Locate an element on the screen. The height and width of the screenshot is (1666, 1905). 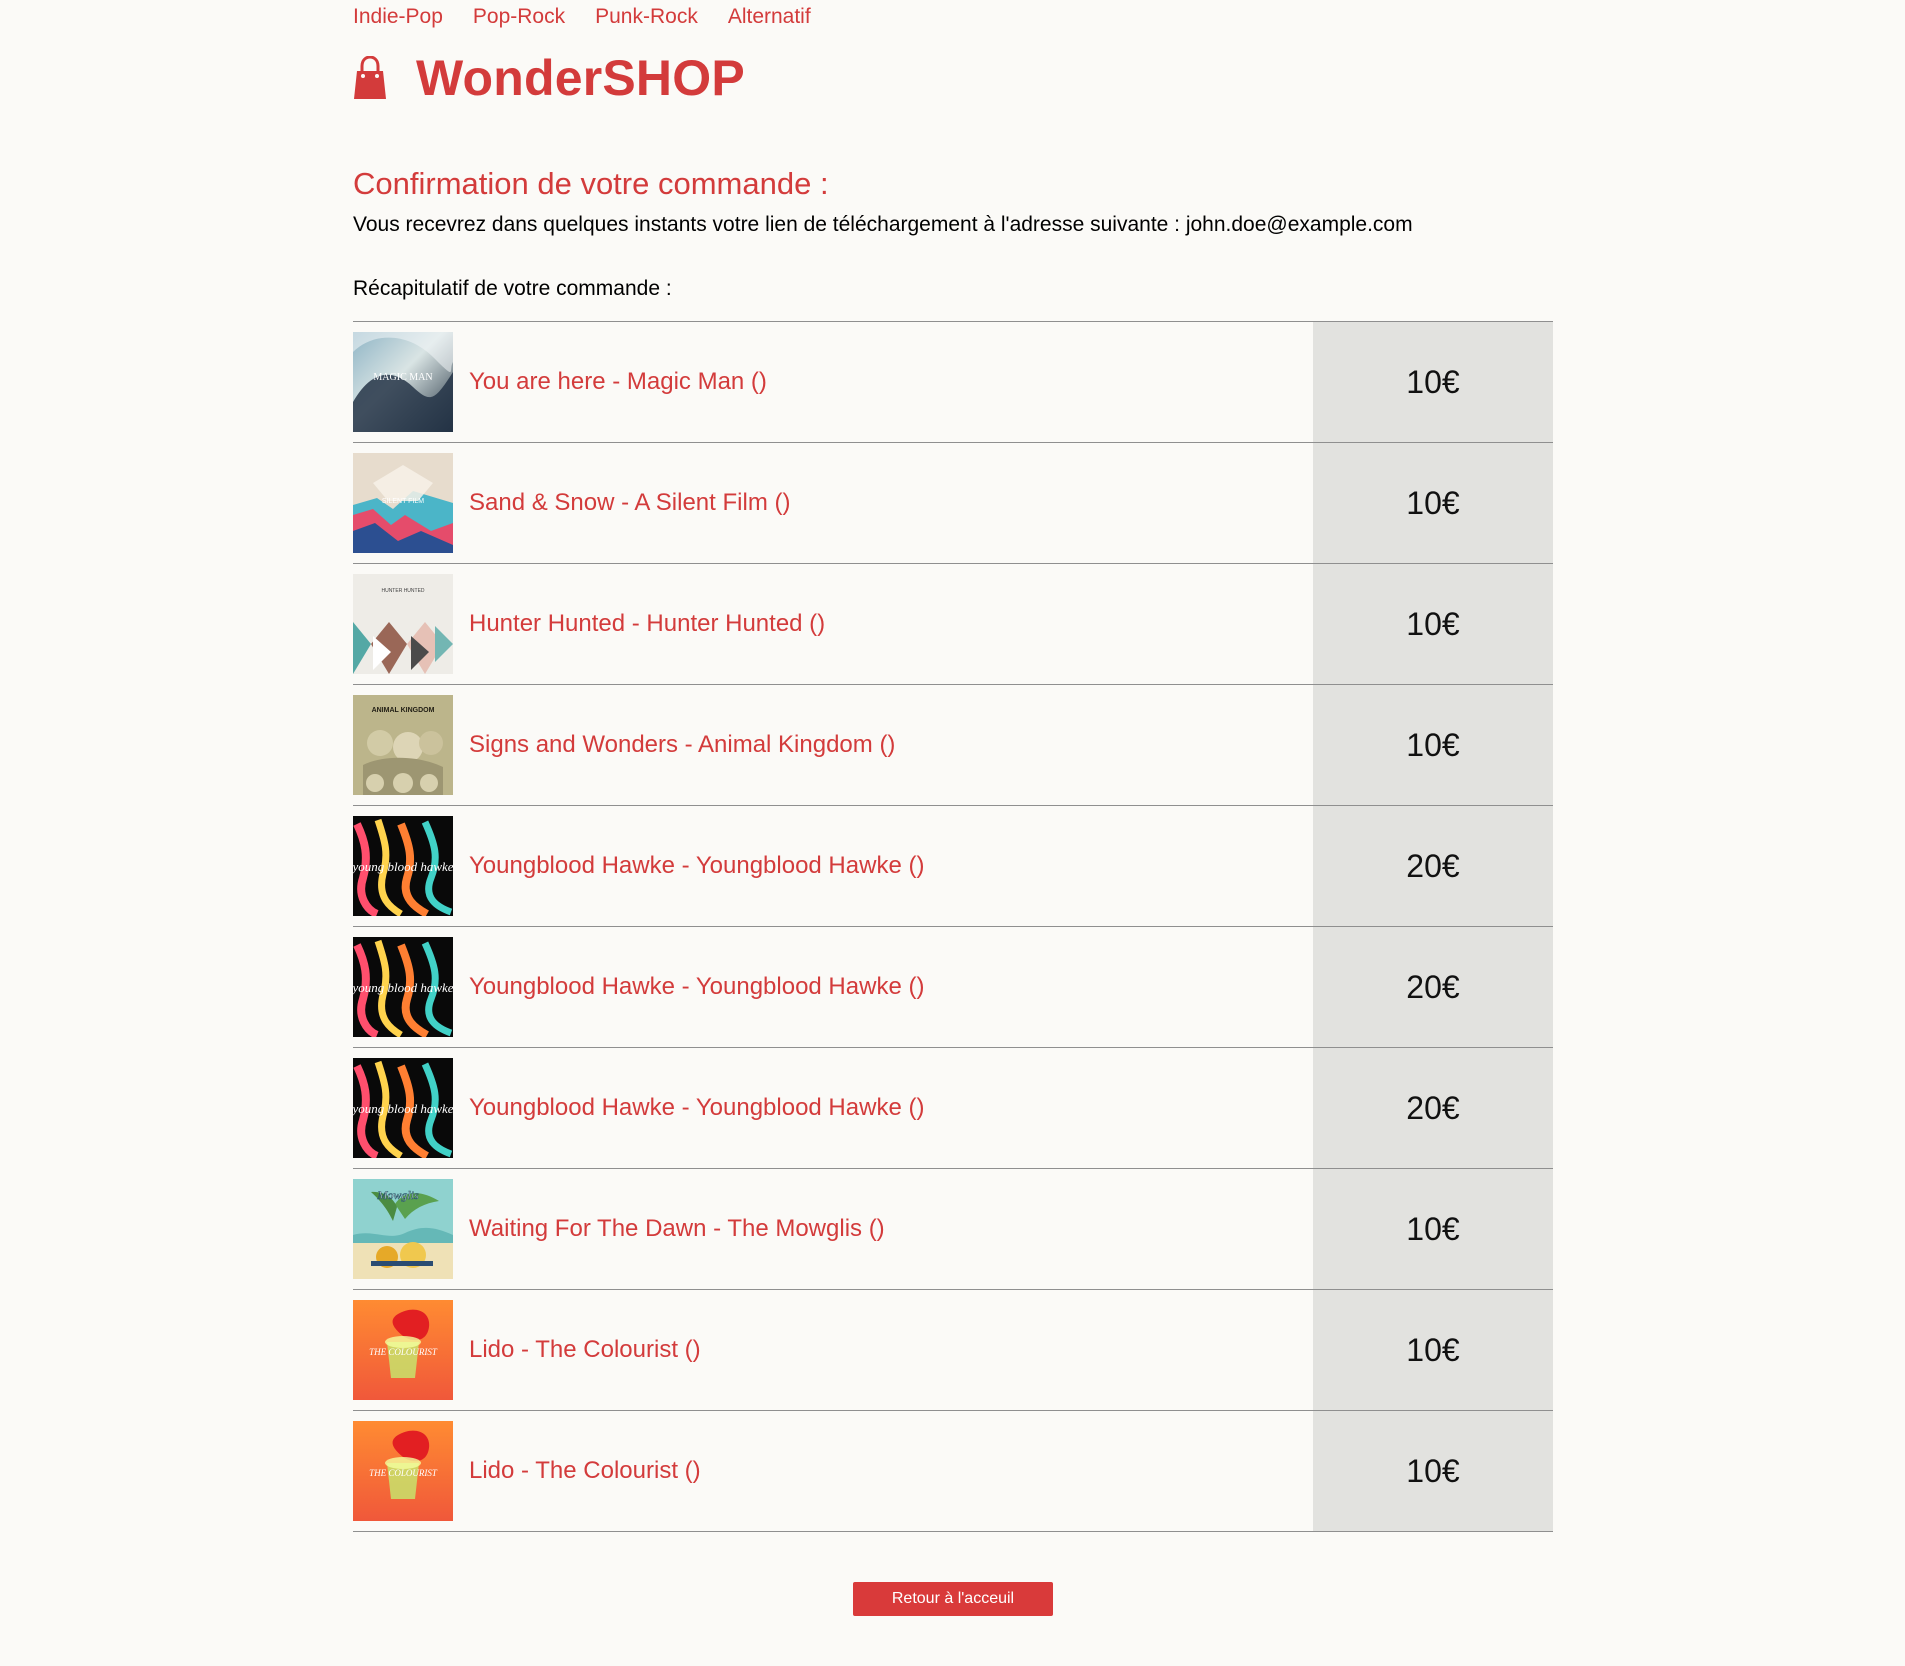
order-item-title: Sand & Snow - A Silent Film () is located at coordinates (883, 503).